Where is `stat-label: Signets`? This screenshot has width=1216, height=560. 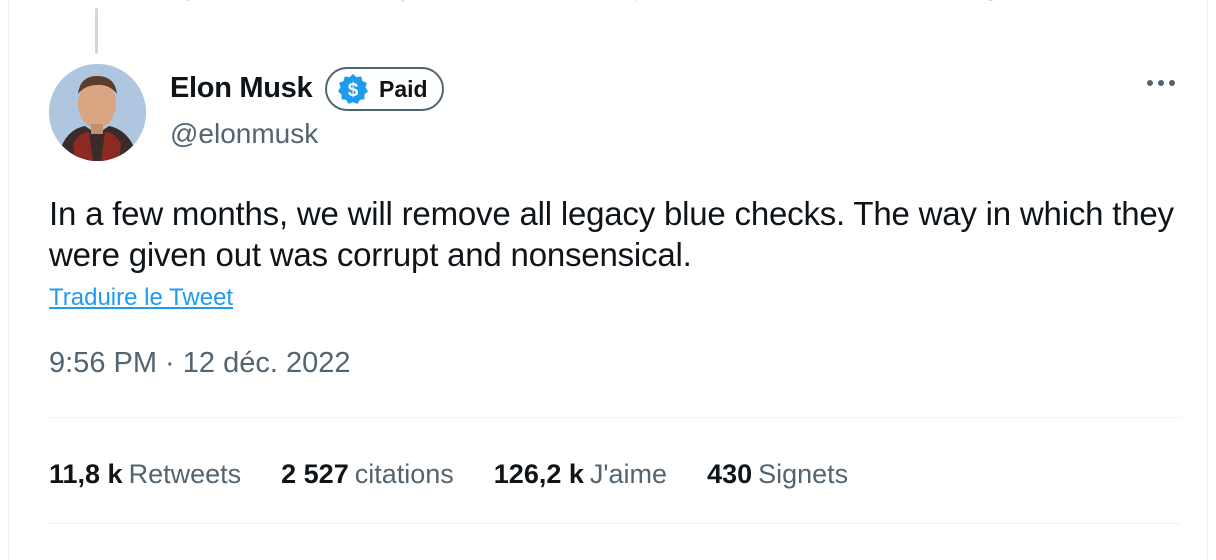
stat-label: Signets is located at coordinates (803, 473).